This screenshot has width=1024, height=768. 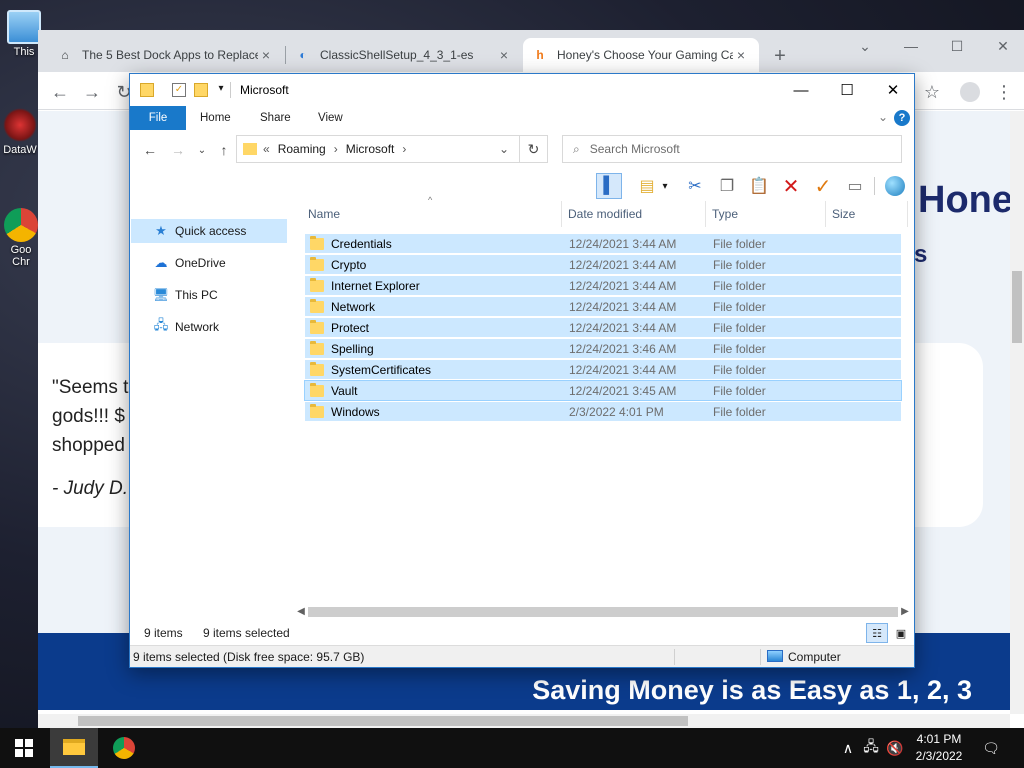 I want to click on file-type: File folder, so click(x=739, y=390).